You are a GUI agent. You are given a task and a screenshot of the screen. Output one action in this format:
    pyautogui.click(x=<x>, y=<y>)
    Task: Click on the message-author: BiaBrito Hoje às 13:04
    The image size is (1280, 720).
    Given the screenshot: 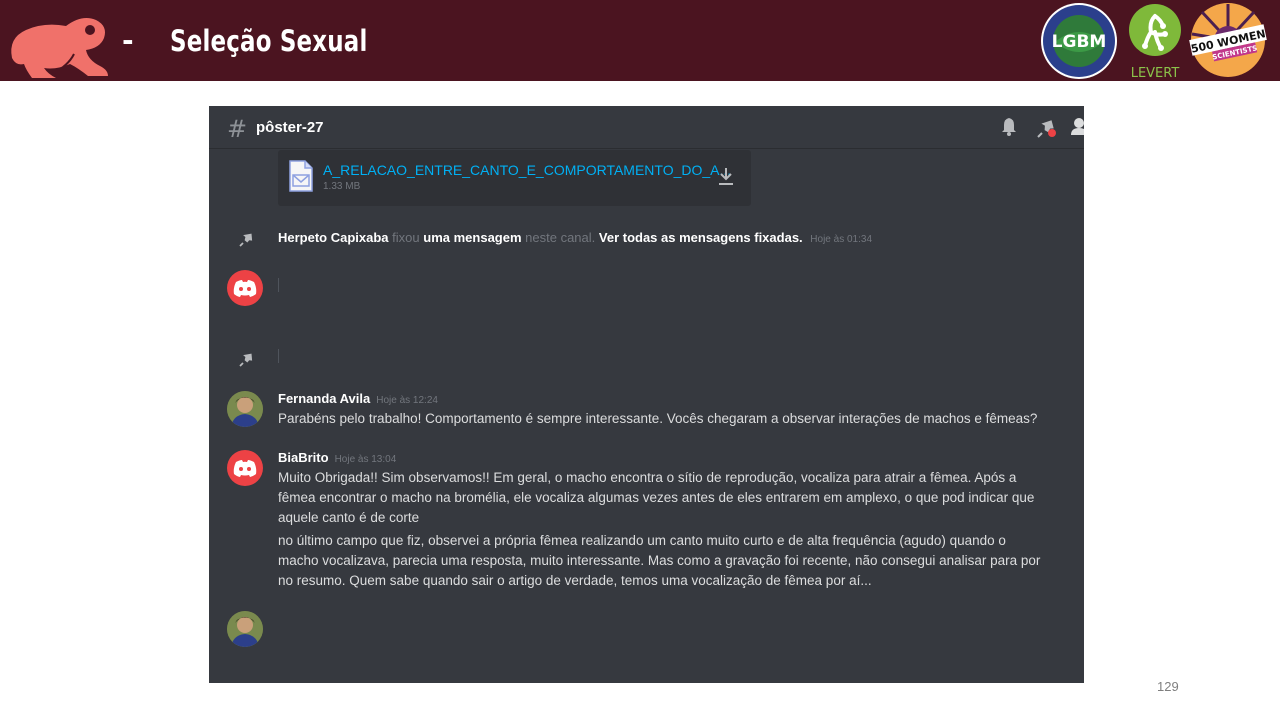 What is the action you would take?
    pyautogui.click(x=337, y=457)
    